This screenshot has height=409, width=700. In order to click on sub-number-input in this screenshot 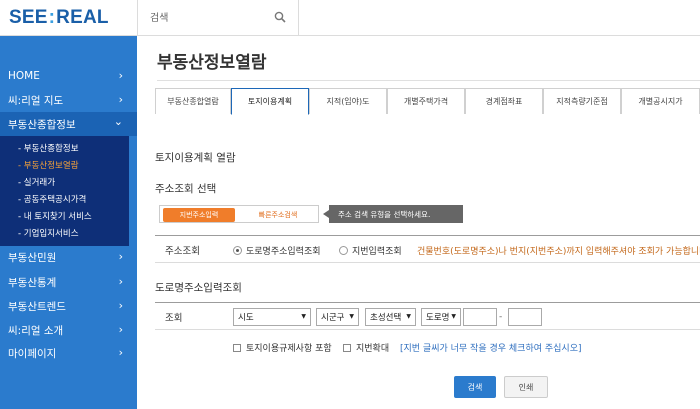, I will do `click(525, 317)`.